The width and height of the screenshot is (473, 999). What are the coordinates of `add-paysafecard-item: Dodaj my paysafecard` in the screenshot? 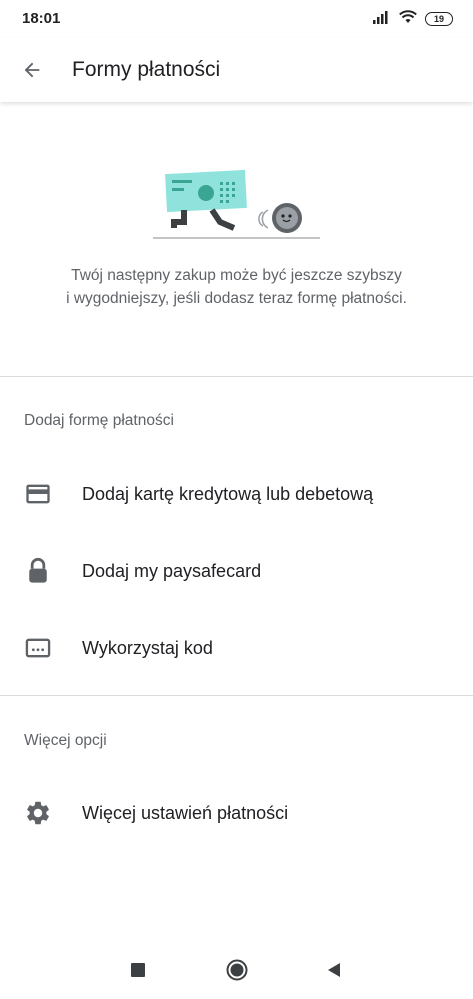 It's located at (236, 571).